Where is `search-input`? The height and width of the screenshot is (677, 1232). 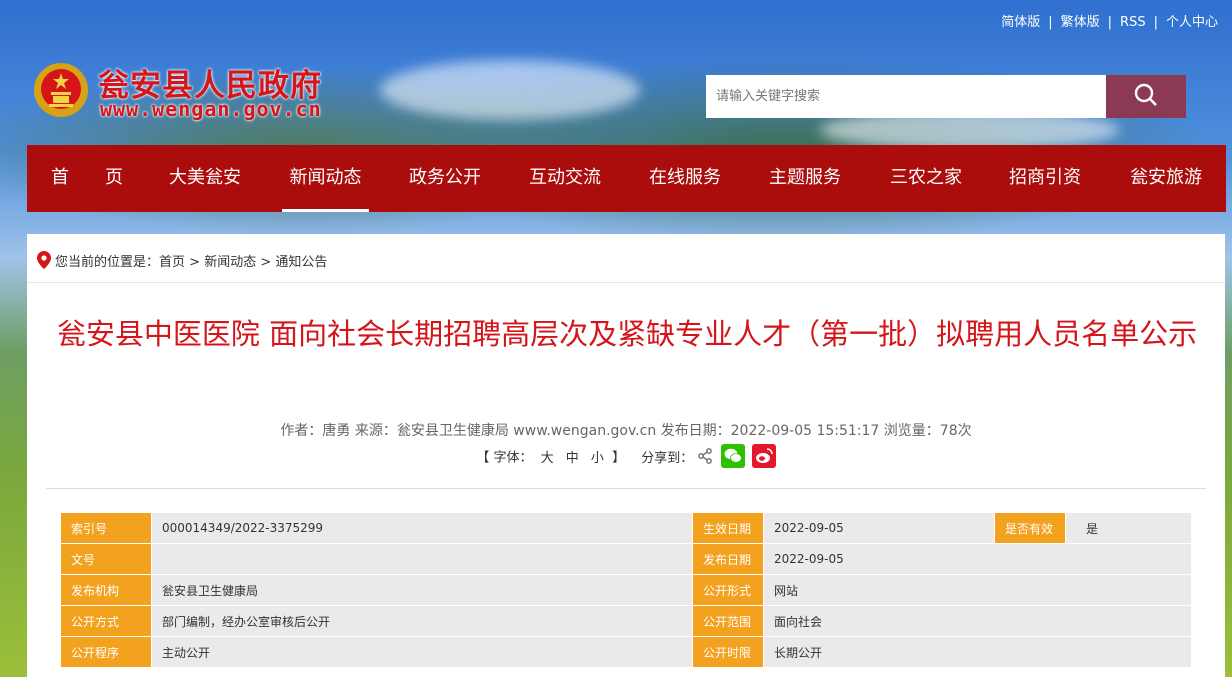 search-input is located at coordinates (906, 96).